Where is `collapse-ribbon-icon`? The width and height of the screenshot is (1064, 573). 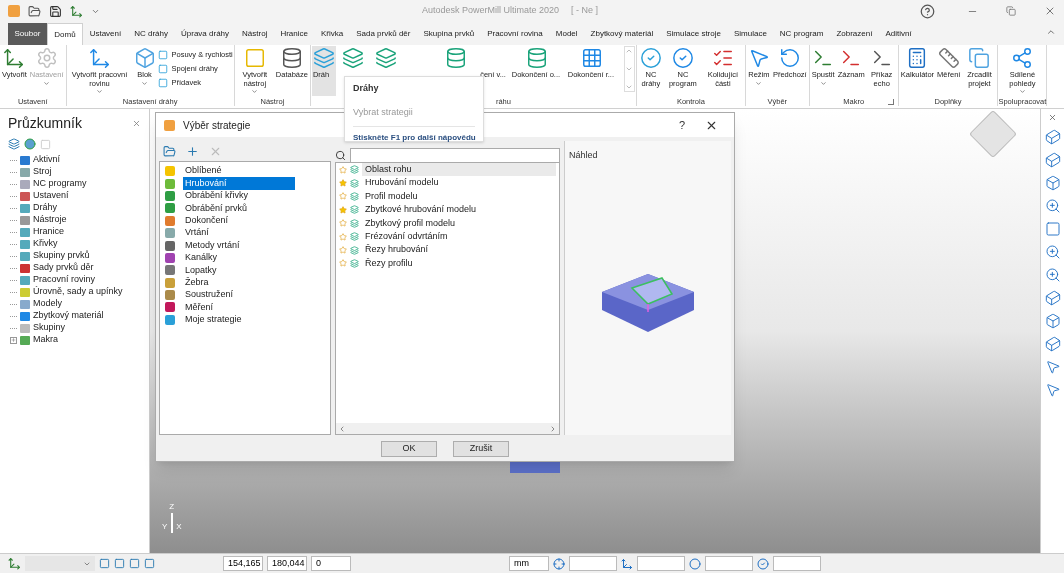
collapse-ribbon-icon is located at coordinates (1051, 32).